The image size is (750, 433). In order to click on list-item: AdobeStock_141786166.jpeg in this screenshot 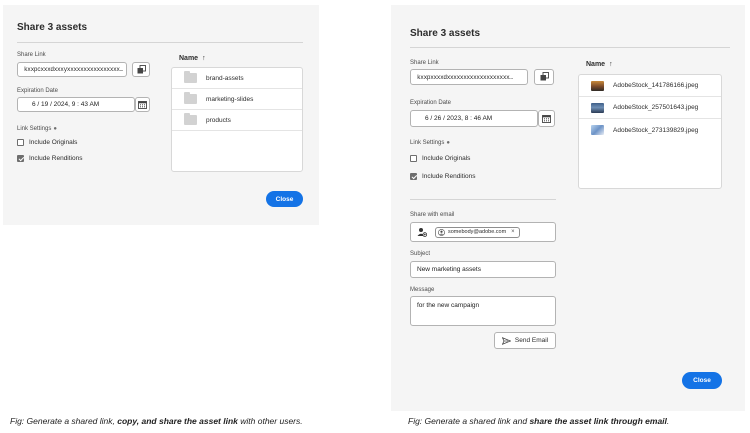, I will do `click(650, 86)`.